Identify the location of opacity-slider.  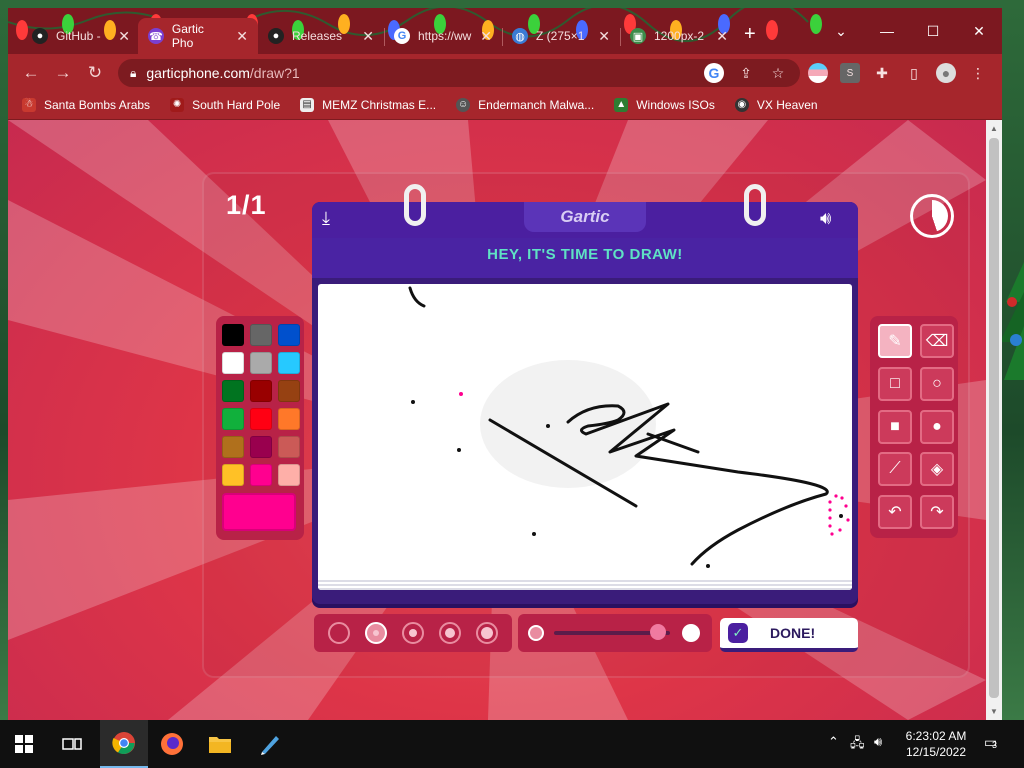
(615, 633).